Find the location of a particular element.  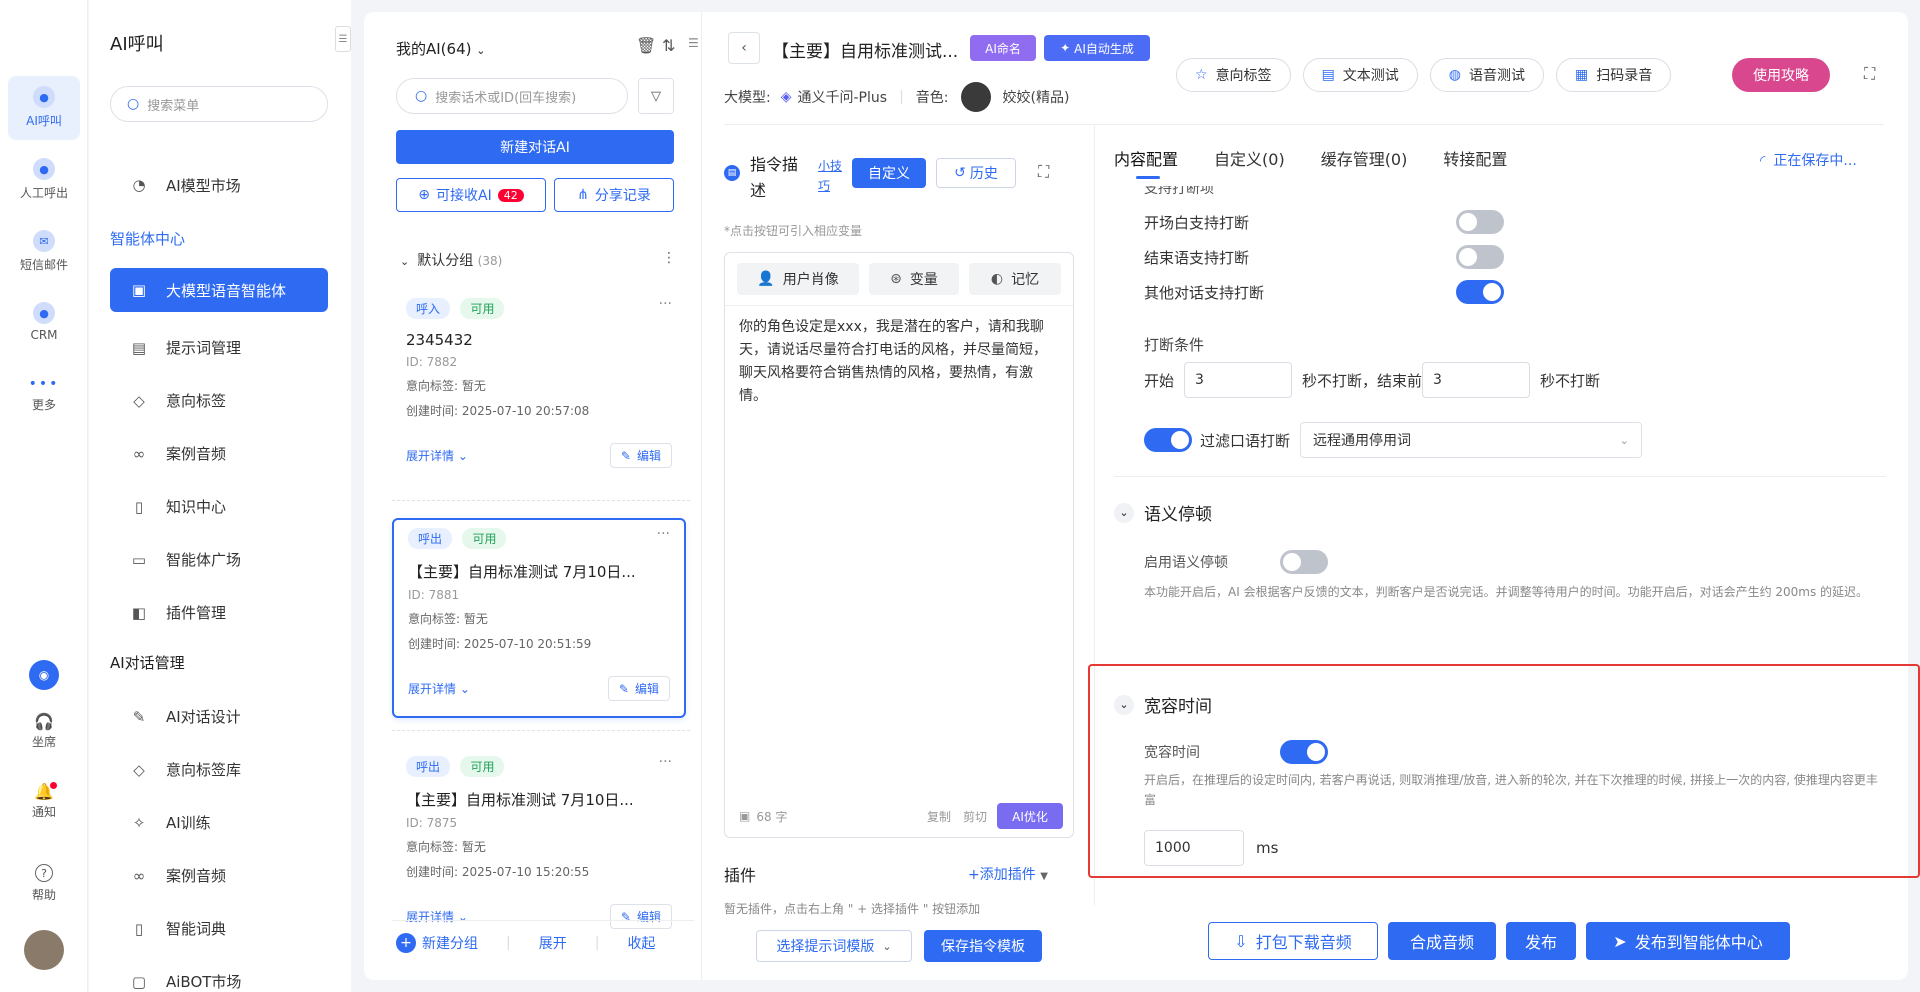

collapse-sidebar-icon: ☰ is located at coordinates (343, 39).